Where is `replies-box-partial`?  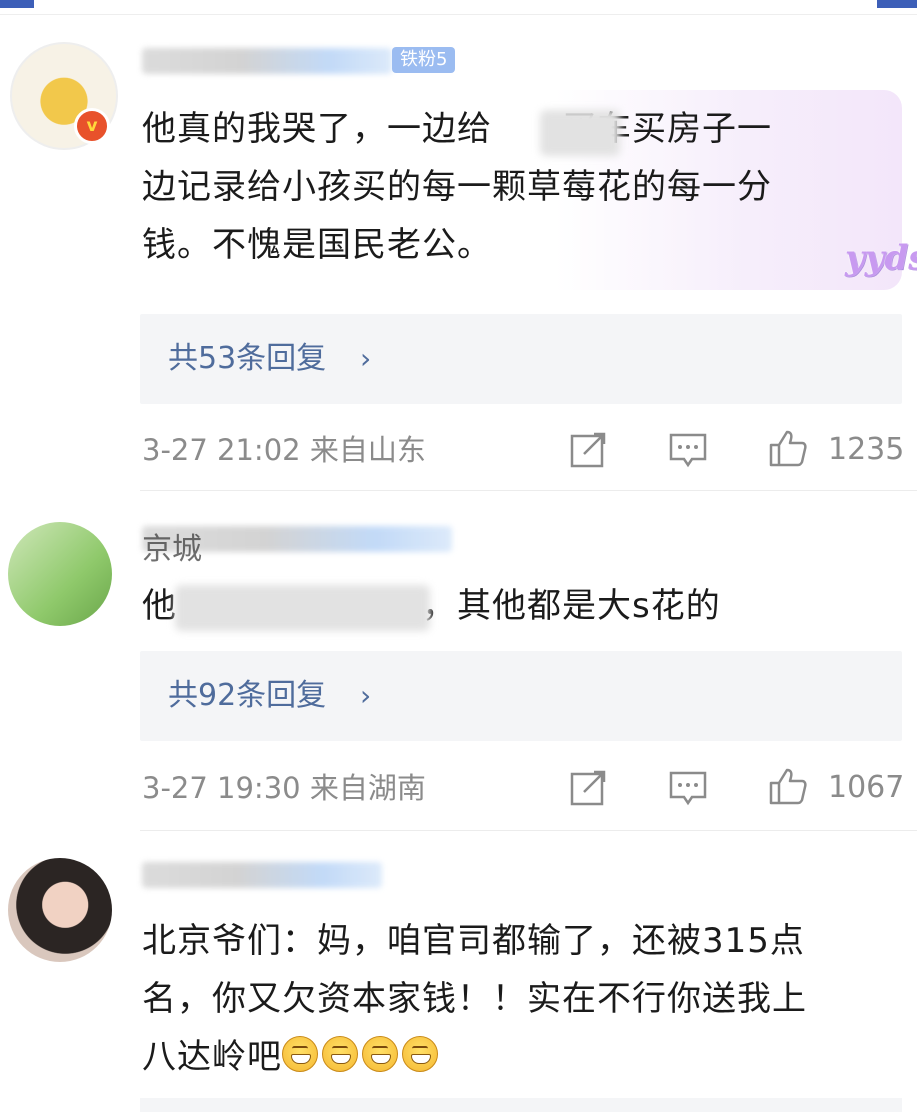
replies-box-partial is located at coordinates (521, 1105).